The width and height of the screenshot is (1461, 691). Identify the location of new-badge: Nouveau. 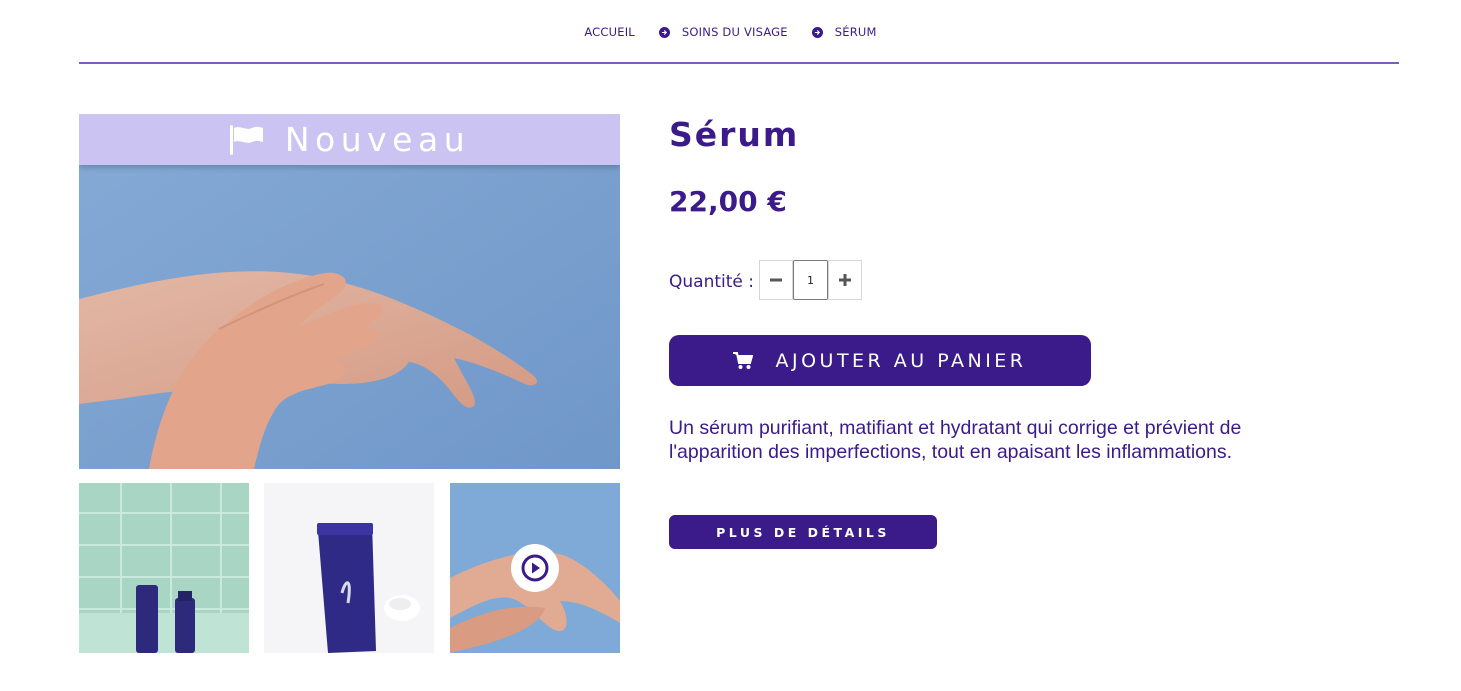
(349, 139).